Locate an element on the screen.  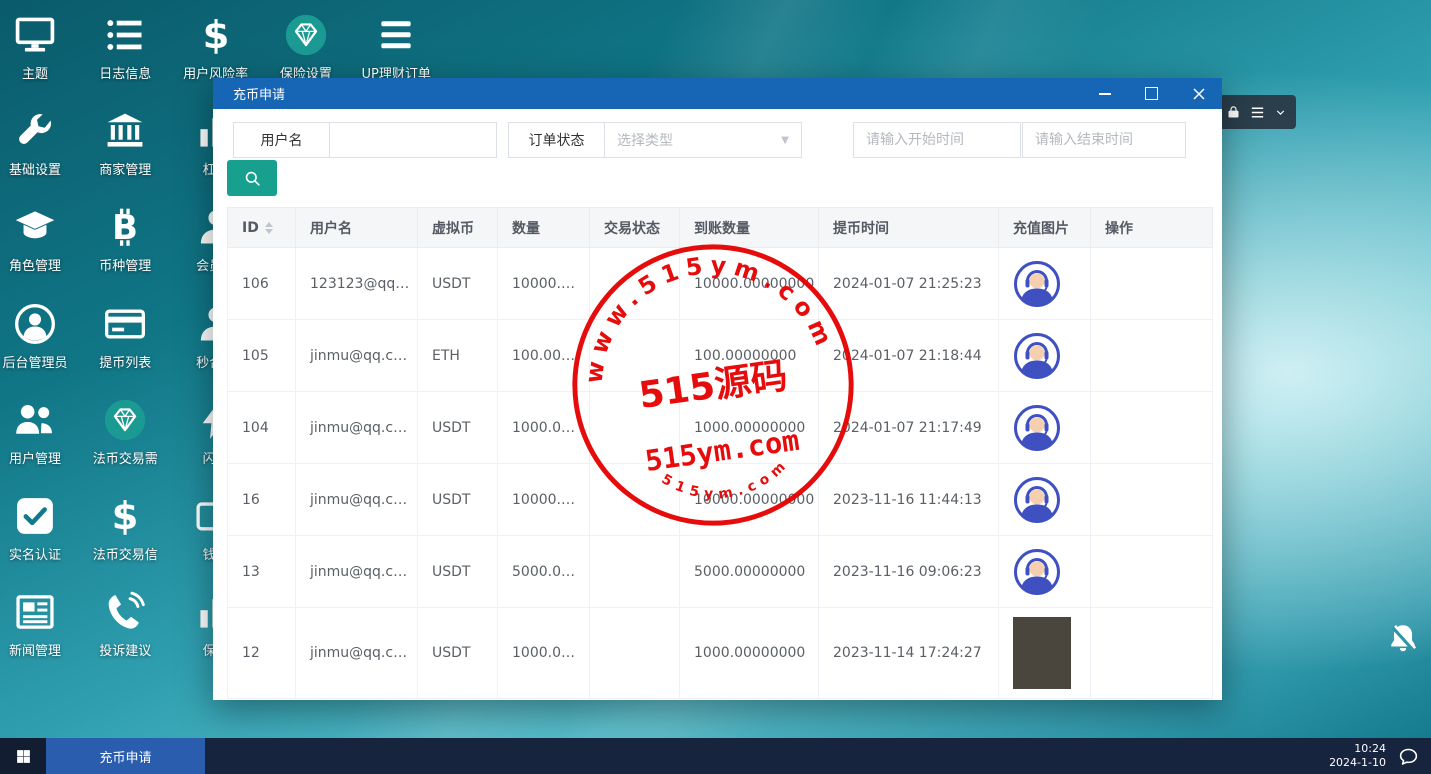
desktop-icon-news-mgmt: 新闻管理 is located at coordinates (40, 633).